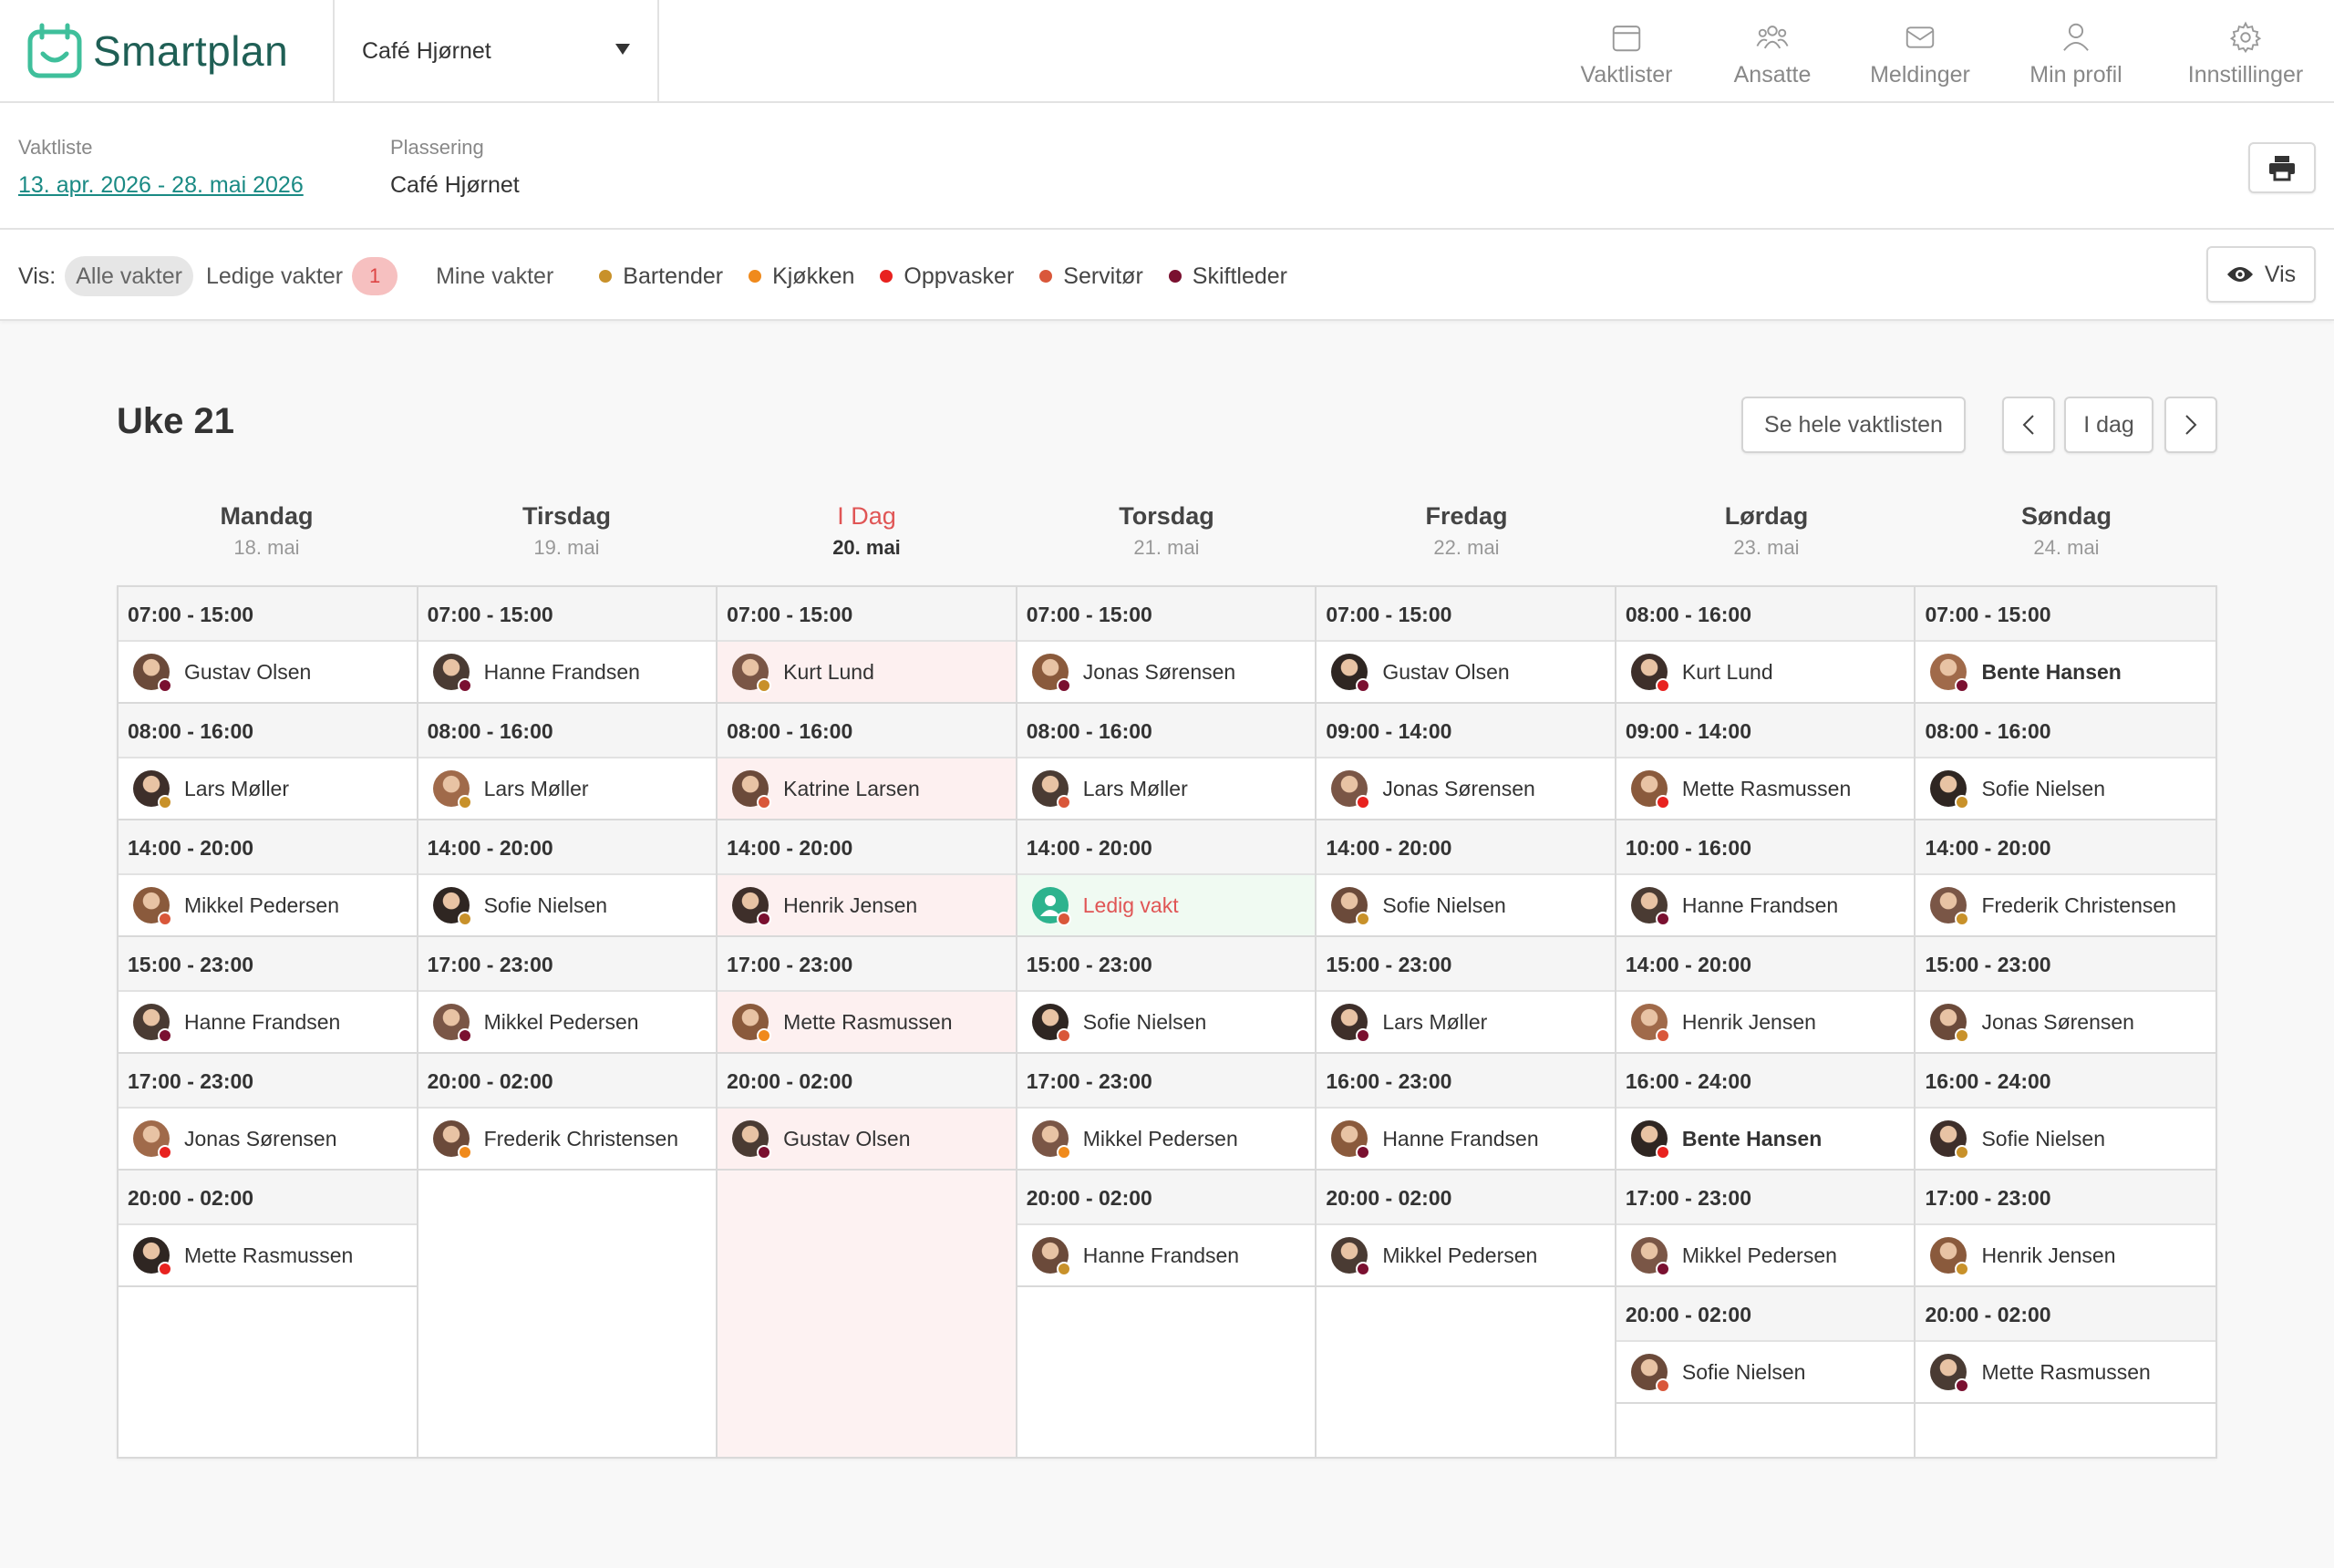  Describe the element at coordinates (1167, 905) in the screenshot. I see `open-shift: Ledig vakt` at that location.